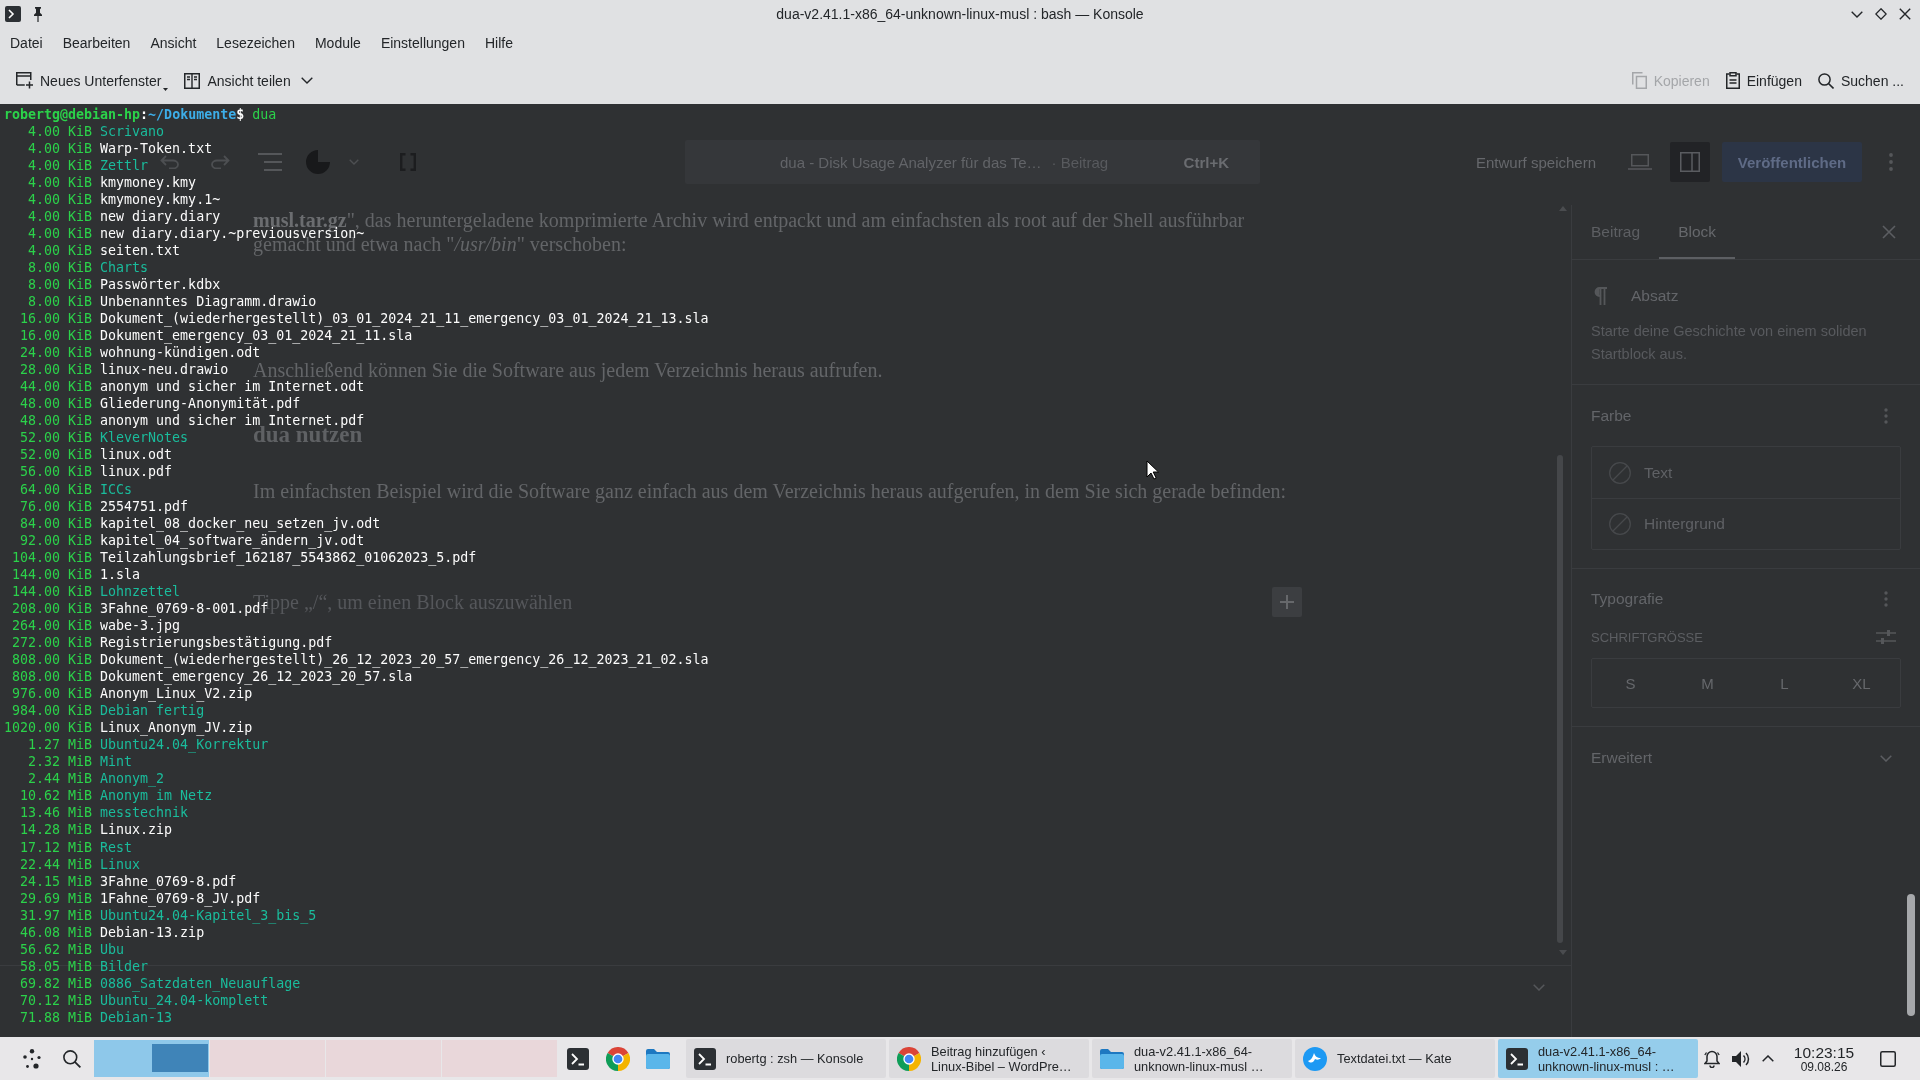 Image resolution: width=1920 pixels, height=1080 pixels. Describe the element at coordinates (52, 557) in the screenshot. I see `file-size: 104.00 KiB` at that location.